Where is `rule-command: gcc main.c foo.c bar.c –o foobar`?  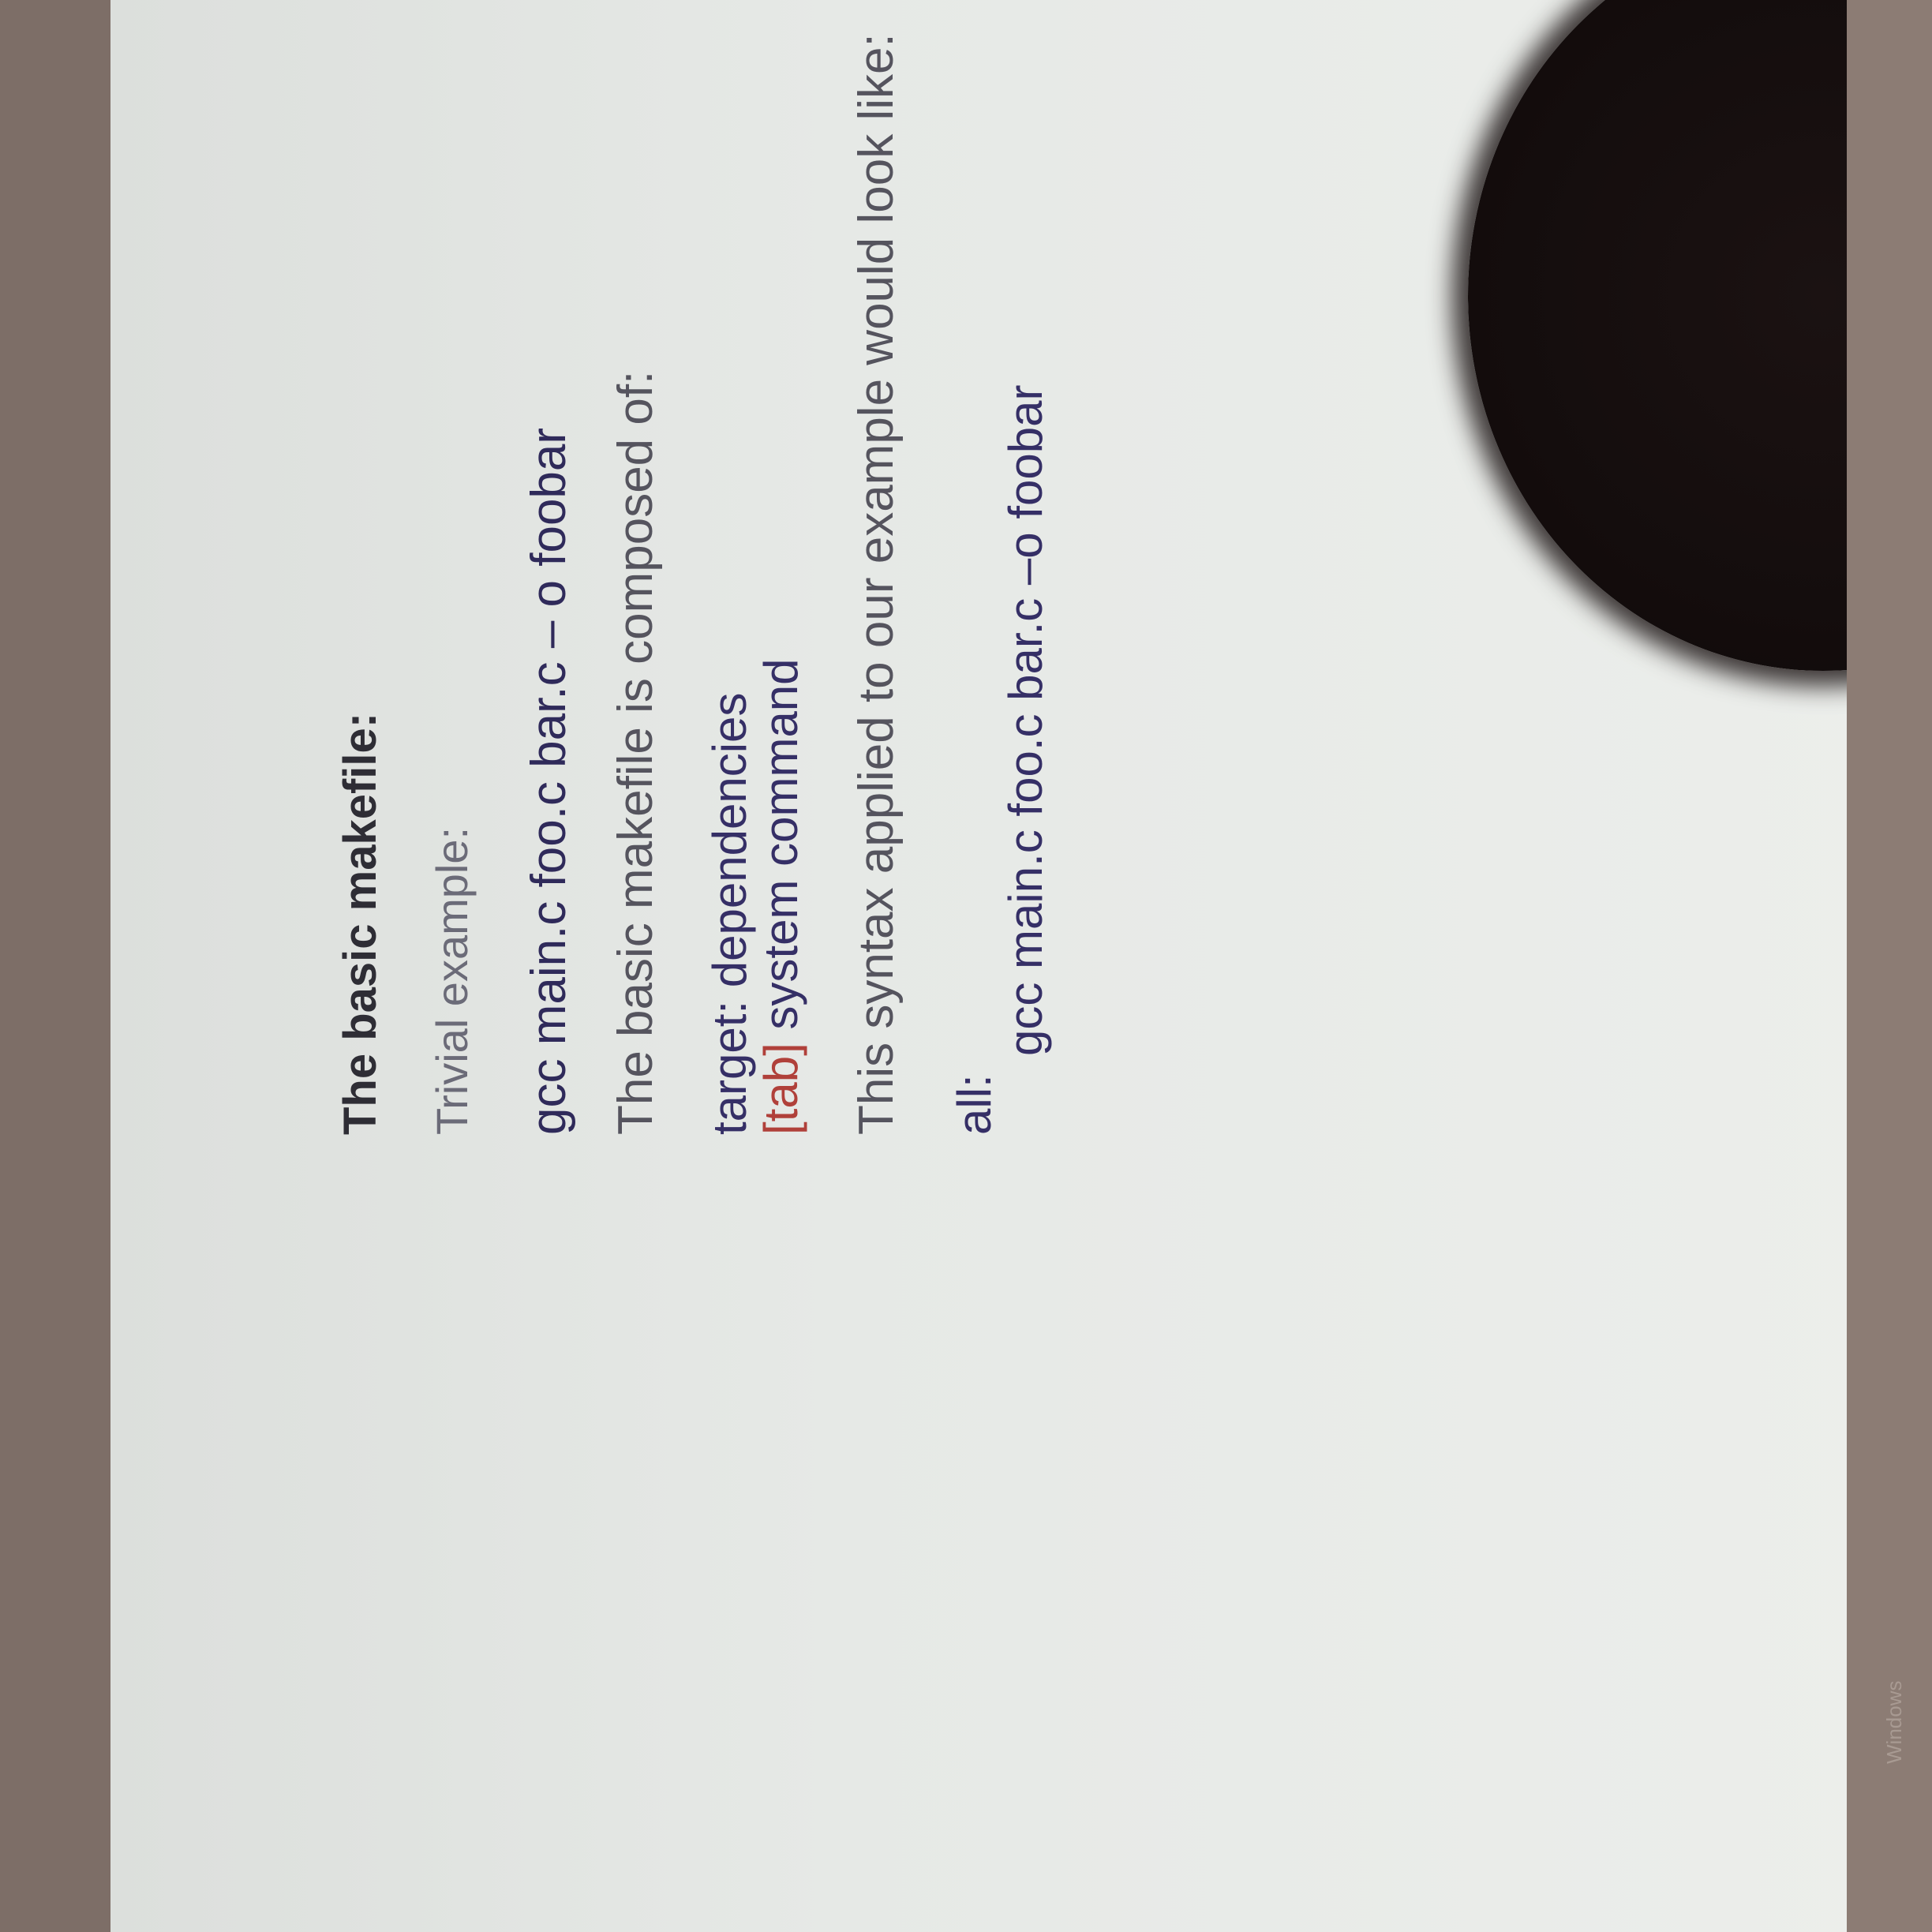
rule-command: gcc main.c foo.c bar.c –o foobar is located at coordinates (1025, 720).